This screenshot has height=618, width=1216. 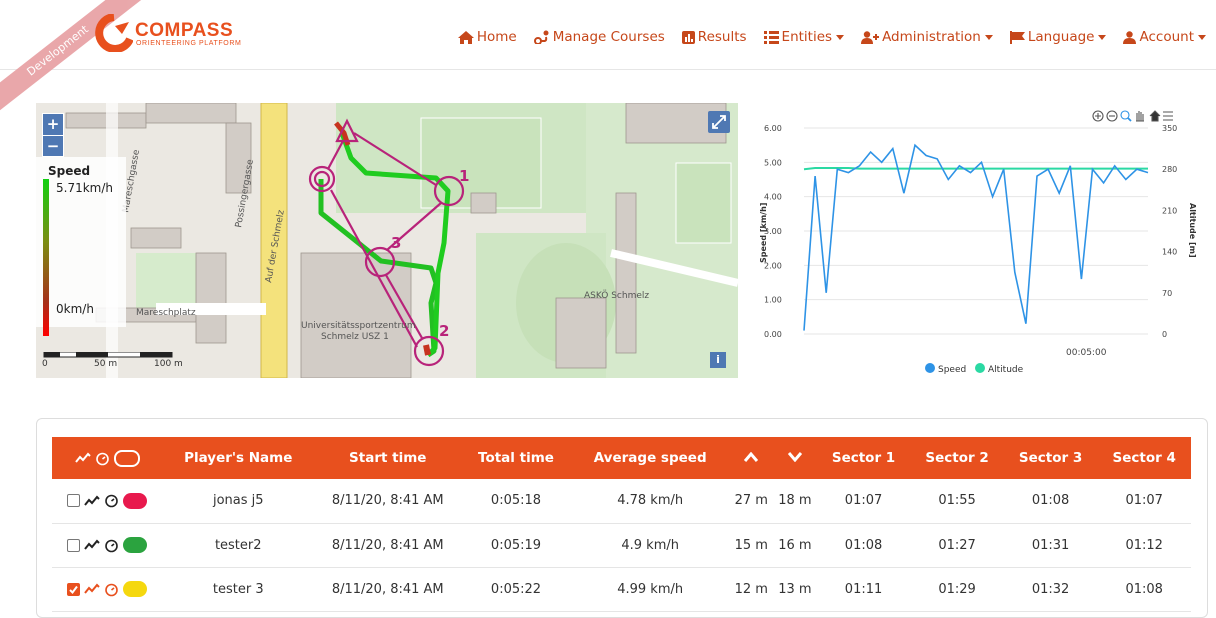 What do you see at coordinates (957, 589) in the screenshot?
I see `cell-sector-2: 01:29` at bounding box center [957, 589].